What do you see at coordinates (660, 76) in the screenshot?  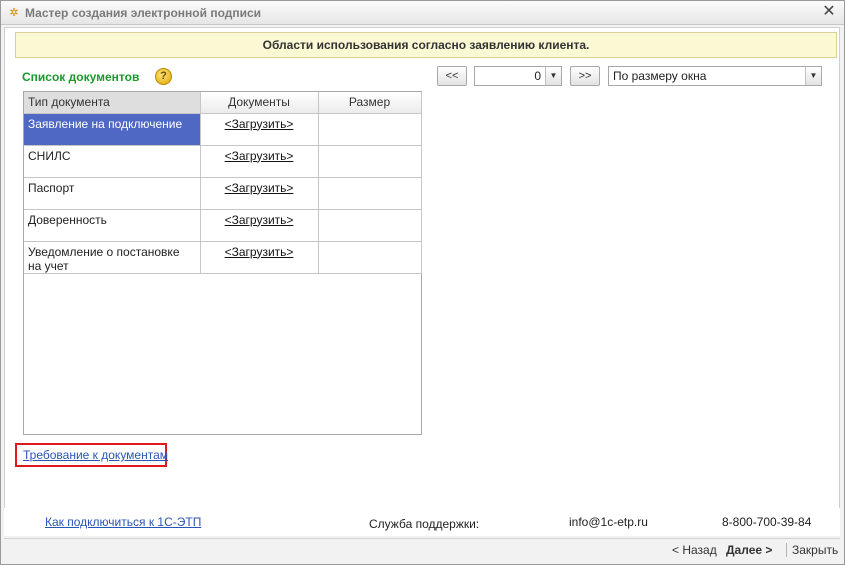 I see `zoom-value: По размеру окна` at bounding box center [660, 76].